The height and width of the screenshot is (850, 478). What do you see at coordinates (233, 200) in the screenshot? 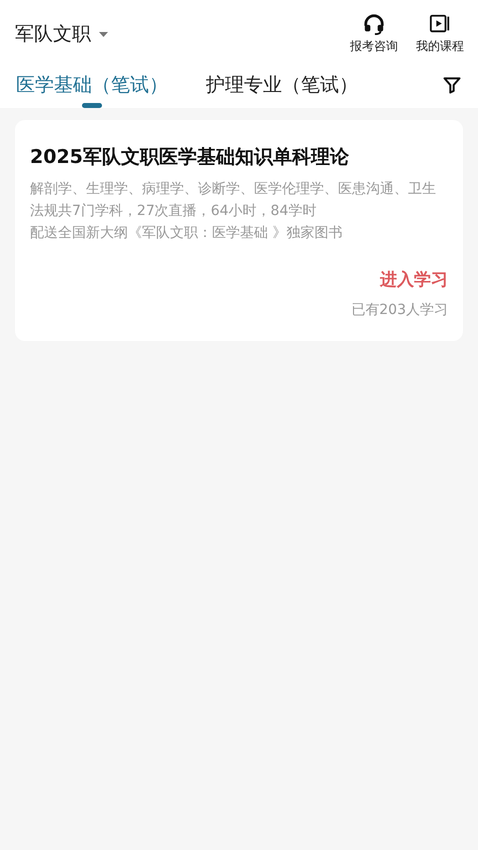
I see `course-description: 解剖学、生理学、病理学、诊断学、医学伦理学、医患沟通、卫生法规共7门学科，27次直播，64小时，84学时` at bounding box center [233, 200].